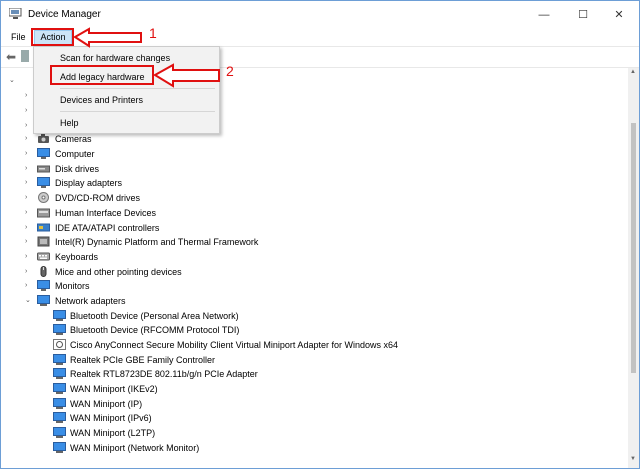  What do you see at coordinates (320, 15) in the screenshot?
I see `title-bar: Device Manager — ☐ ✕` at bounding box center [320, 15].